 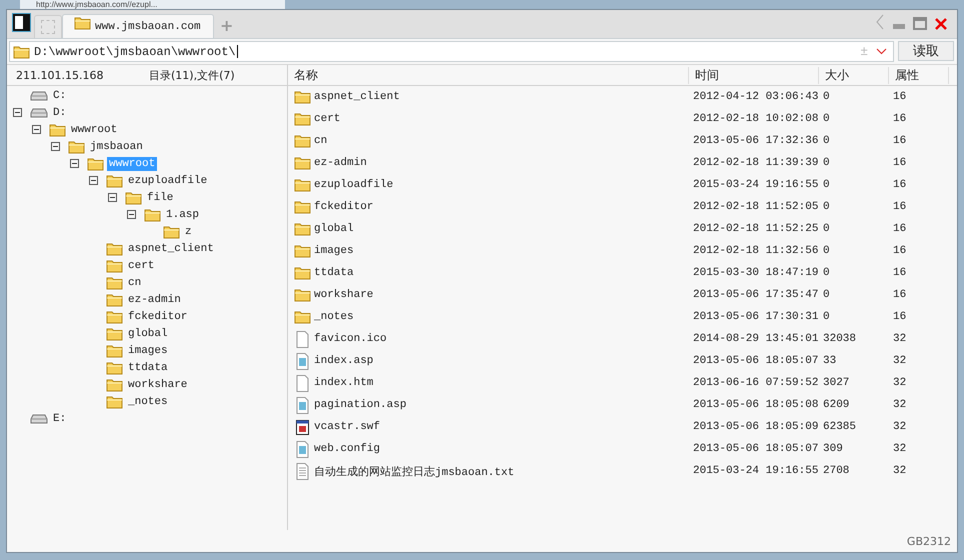 What do you see at coordinates (340, 163) in the screenshot?
I see `file-name: ez-admin` at bounding box center [340, 163].